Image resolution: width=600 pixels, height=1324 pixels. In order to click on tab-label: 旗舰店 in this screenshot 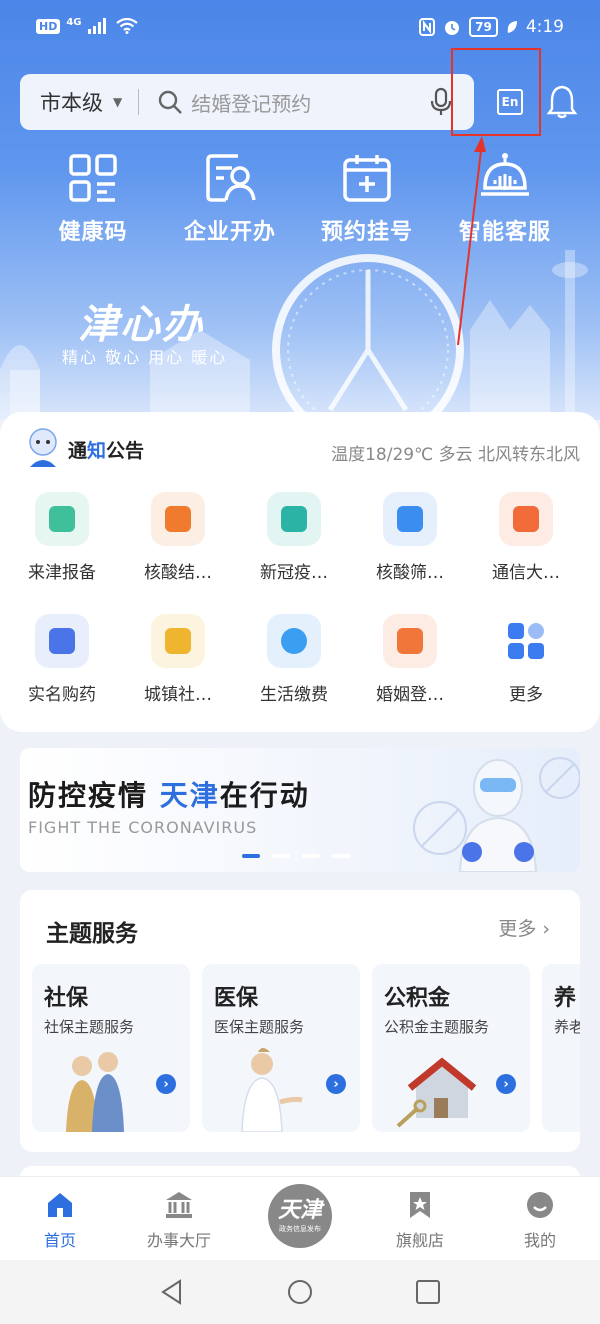, I will do `click(419, 1240)`.